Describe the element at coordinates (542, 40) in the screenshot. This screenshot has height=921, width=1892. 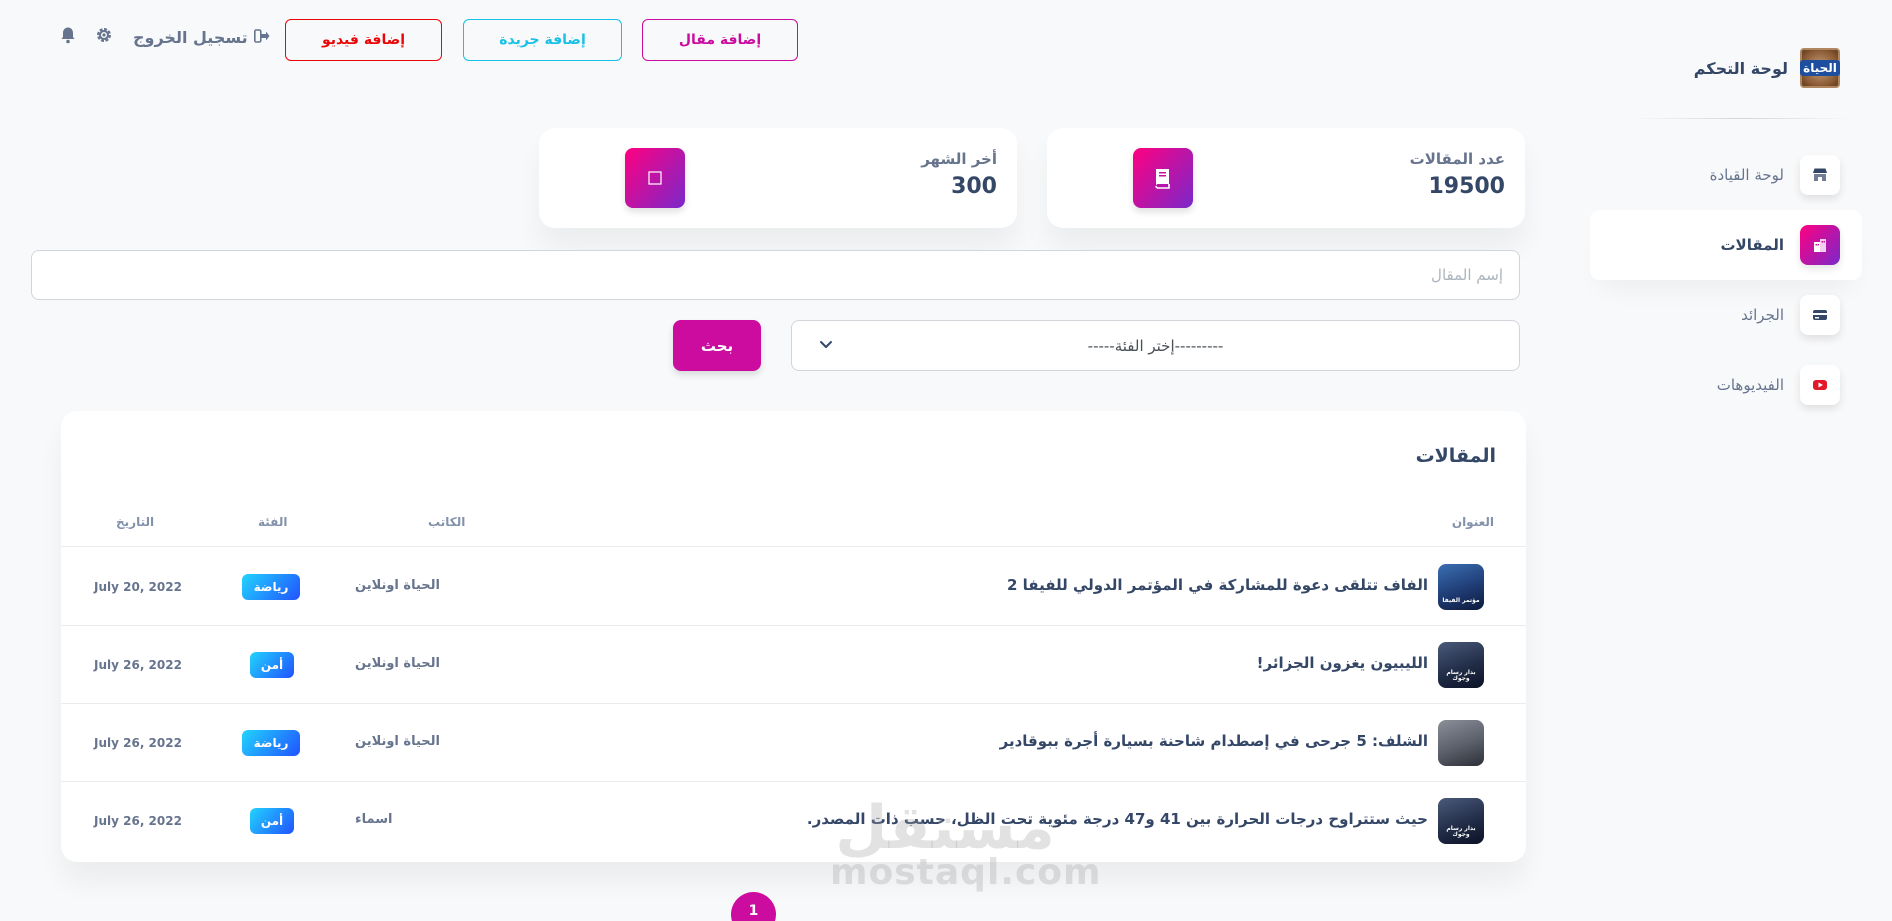
I see `add-newspaper-button: إضافة جريدة` at that location.